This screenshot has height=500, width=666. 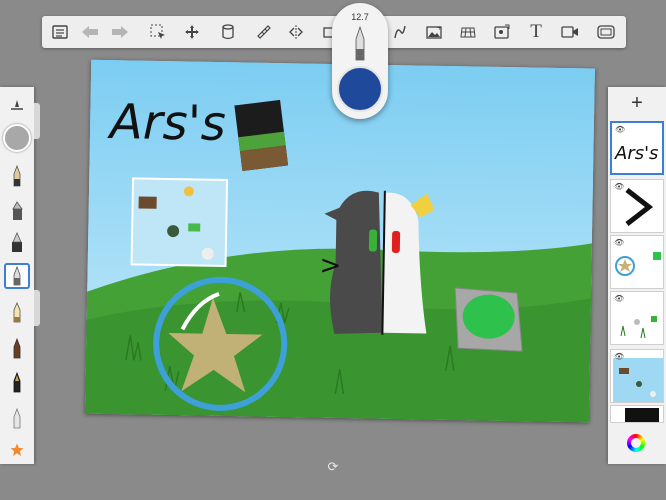 What do you see at coordinates (637, 262) in the screenshot?
I see `layer-star: 👁` at bounding box center [637, 262].